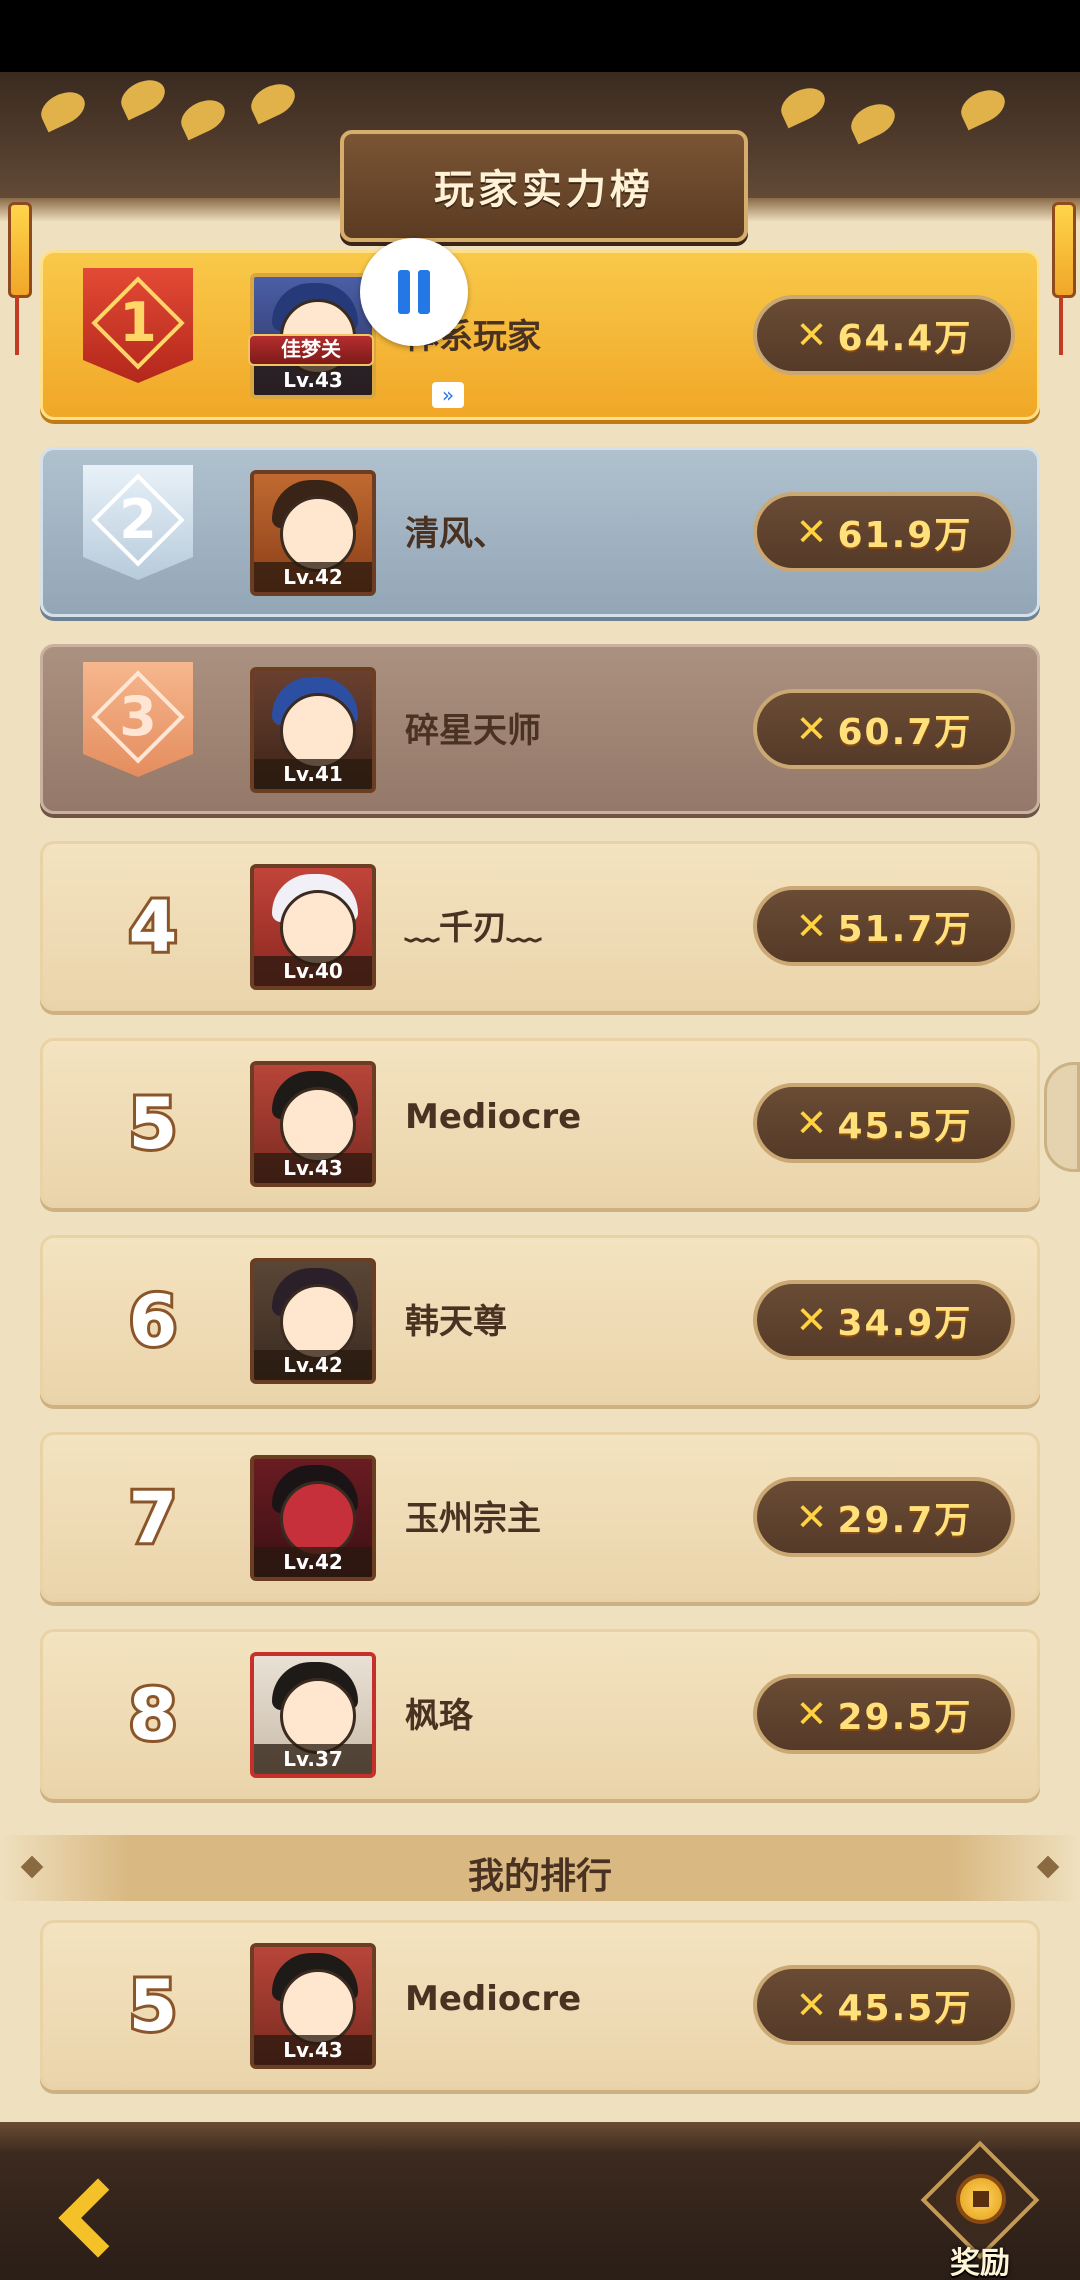 This screenshot has width=1080, height=2280. Describe the element at coordinates (905, 1717) in the screenshot. I see `power-value: 29.5万` at that location.